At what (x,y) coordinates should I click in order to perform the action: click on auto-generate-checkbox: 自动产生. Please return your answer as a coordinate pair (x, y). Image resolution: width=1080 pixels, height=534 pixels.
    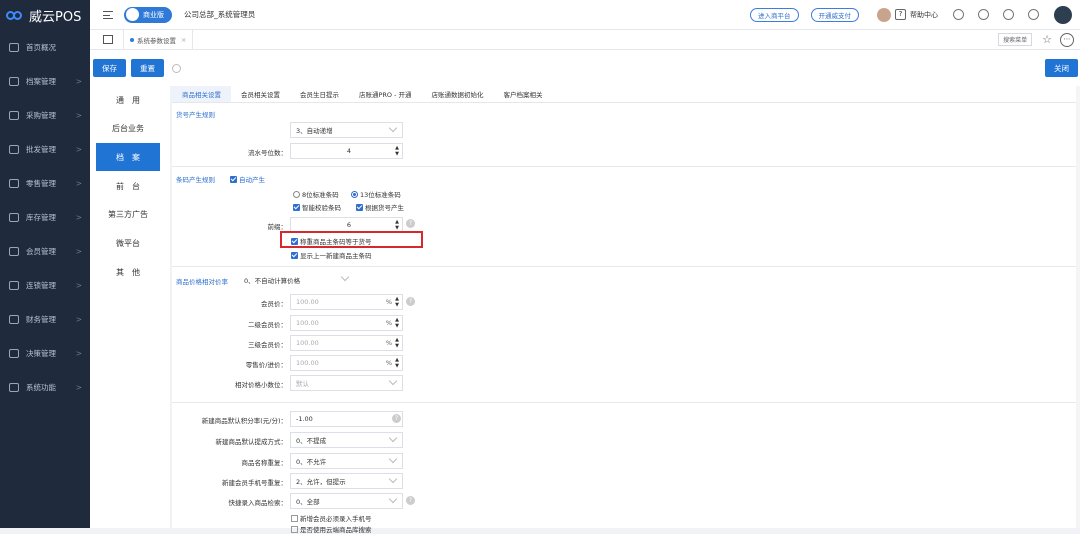
    Looking at the image, I should click on (247, 179).